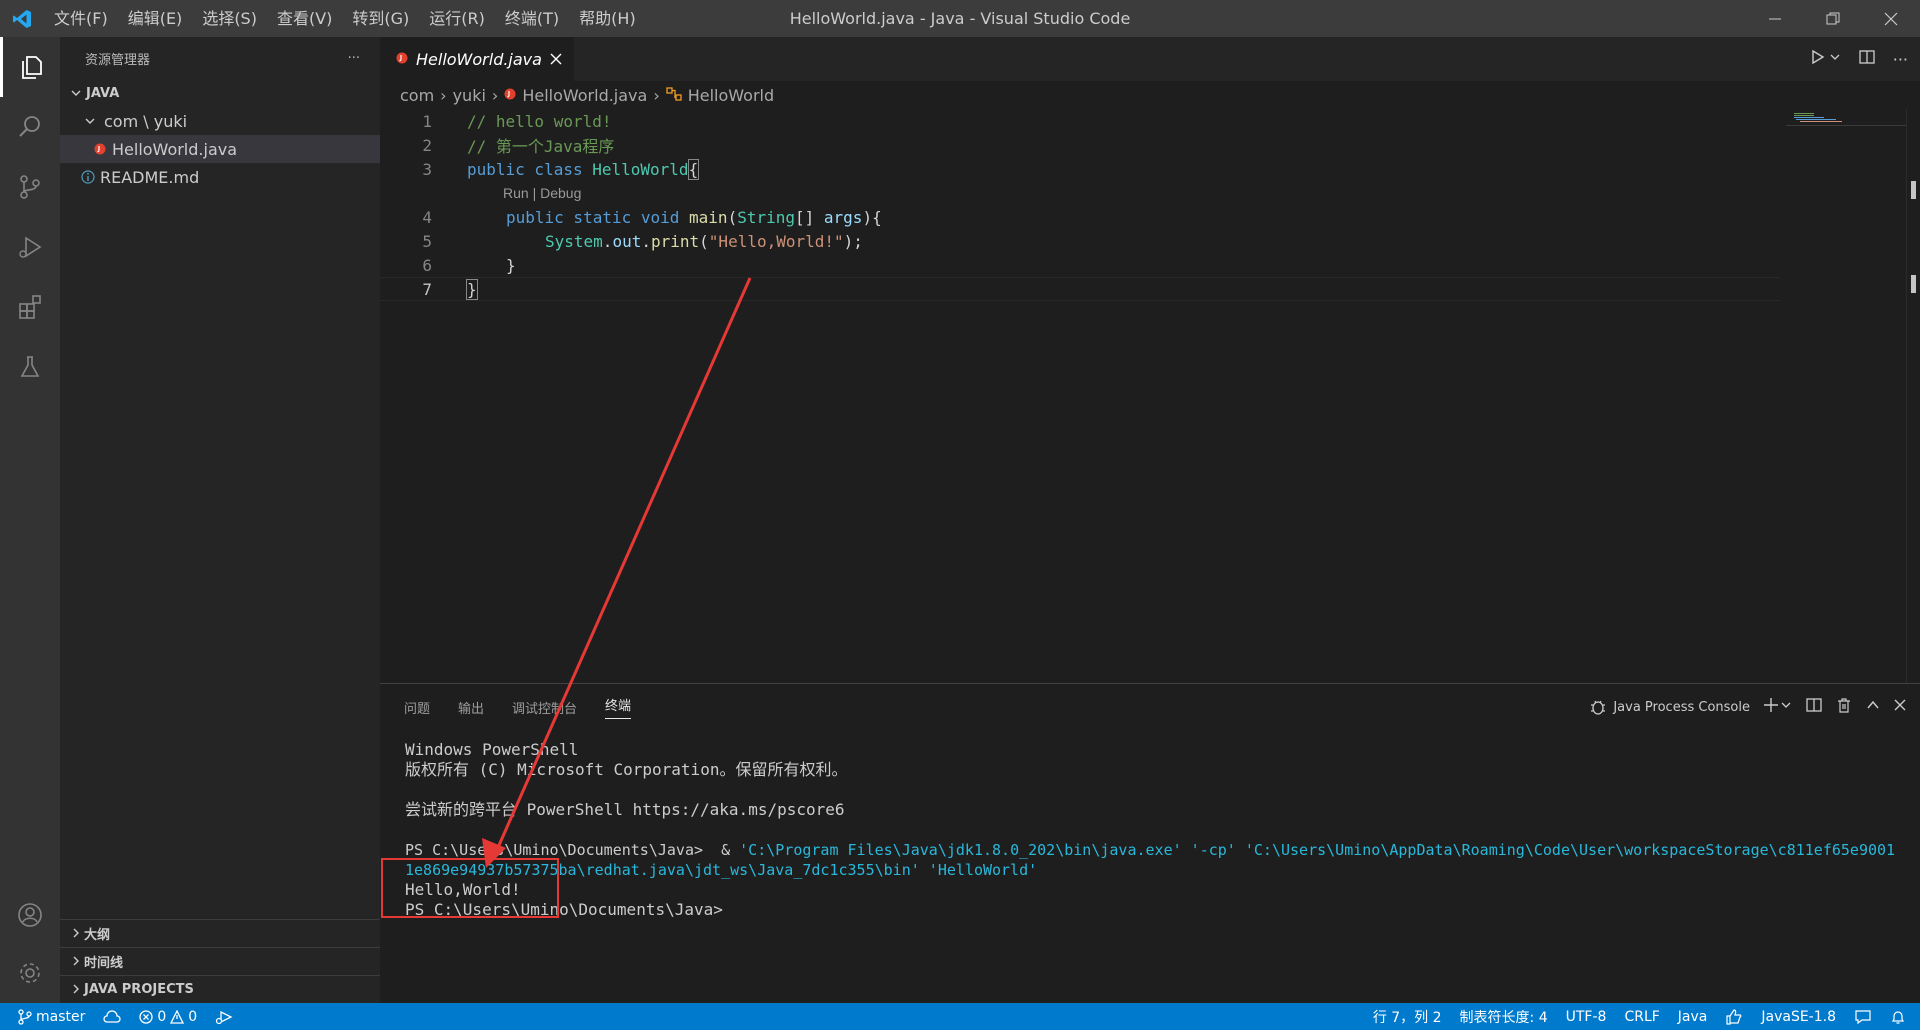 Image resolution: width=1920 pixels, height=1030 pixels. What do you see at coordinates (1844, 707) in the screenshot?
I see `kill-terminal-button` at bounding box center [1844, 707].